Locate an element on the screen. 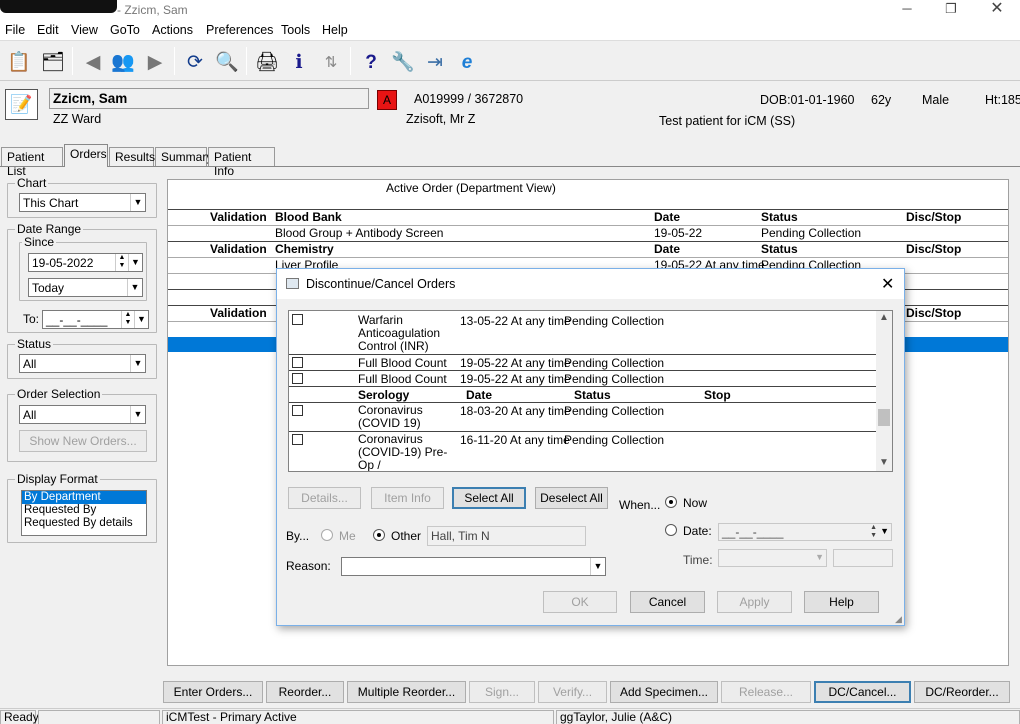 The image size is (1020, 724). order-status: Pending Collection is located at coordinates (811, 233).